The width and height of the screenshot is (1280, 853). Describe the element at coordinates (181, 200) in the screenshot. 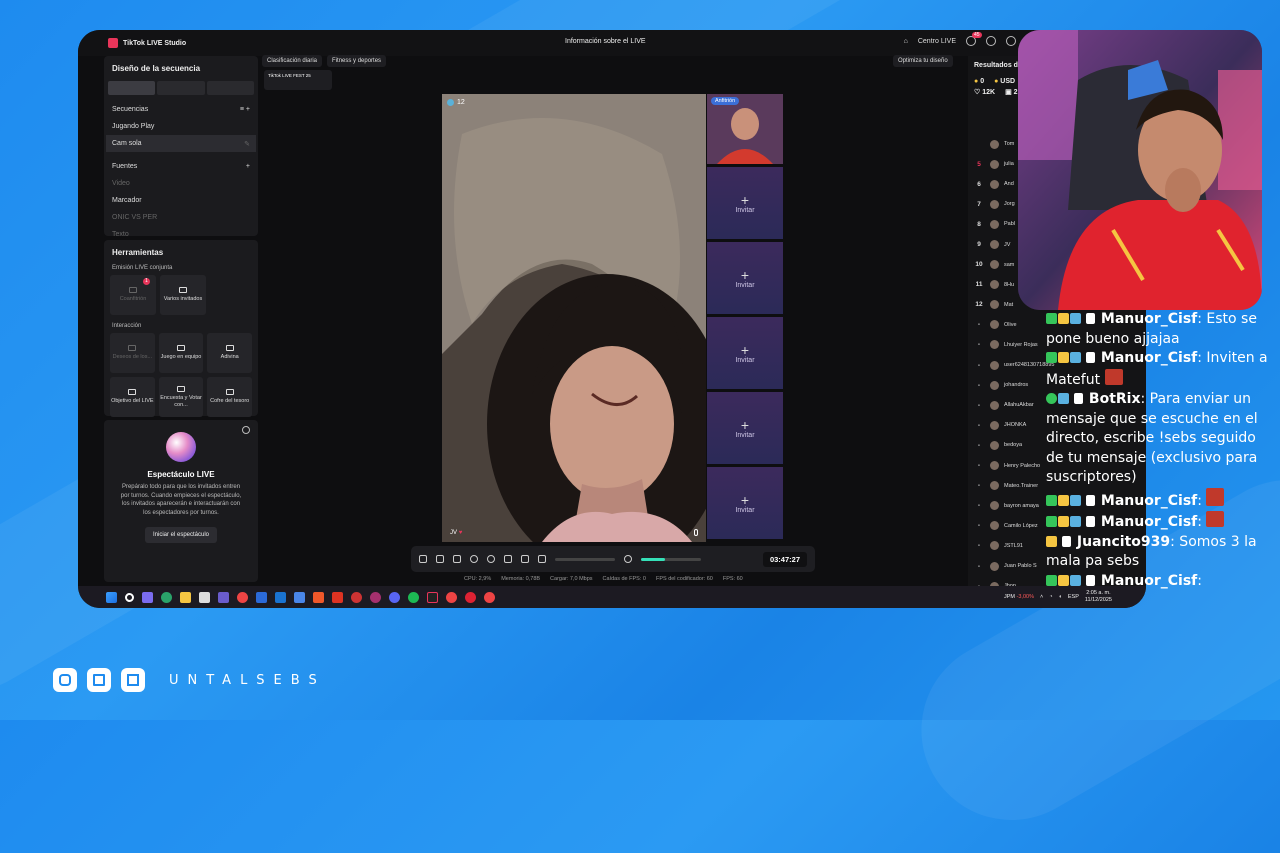

I see `source-item: Marcador` at that location.